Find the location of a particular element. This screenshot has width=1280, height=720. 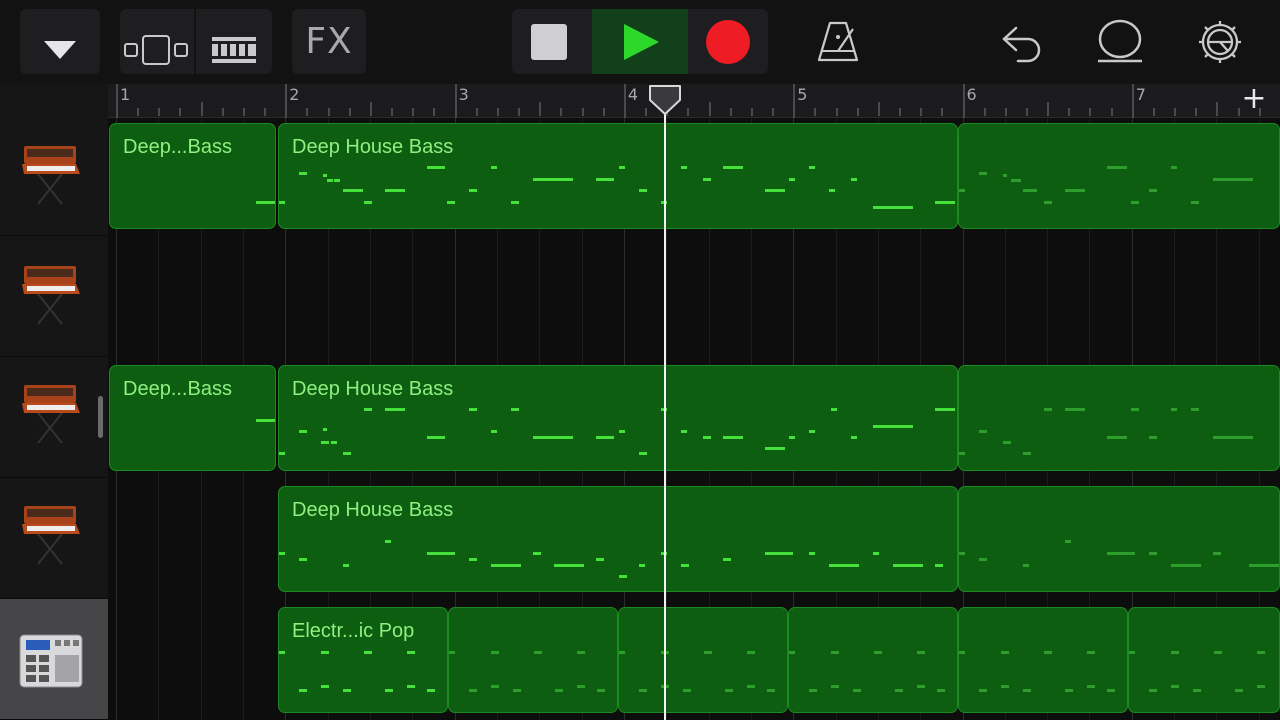

fx-label: FX is located at coordinates (329, 41).